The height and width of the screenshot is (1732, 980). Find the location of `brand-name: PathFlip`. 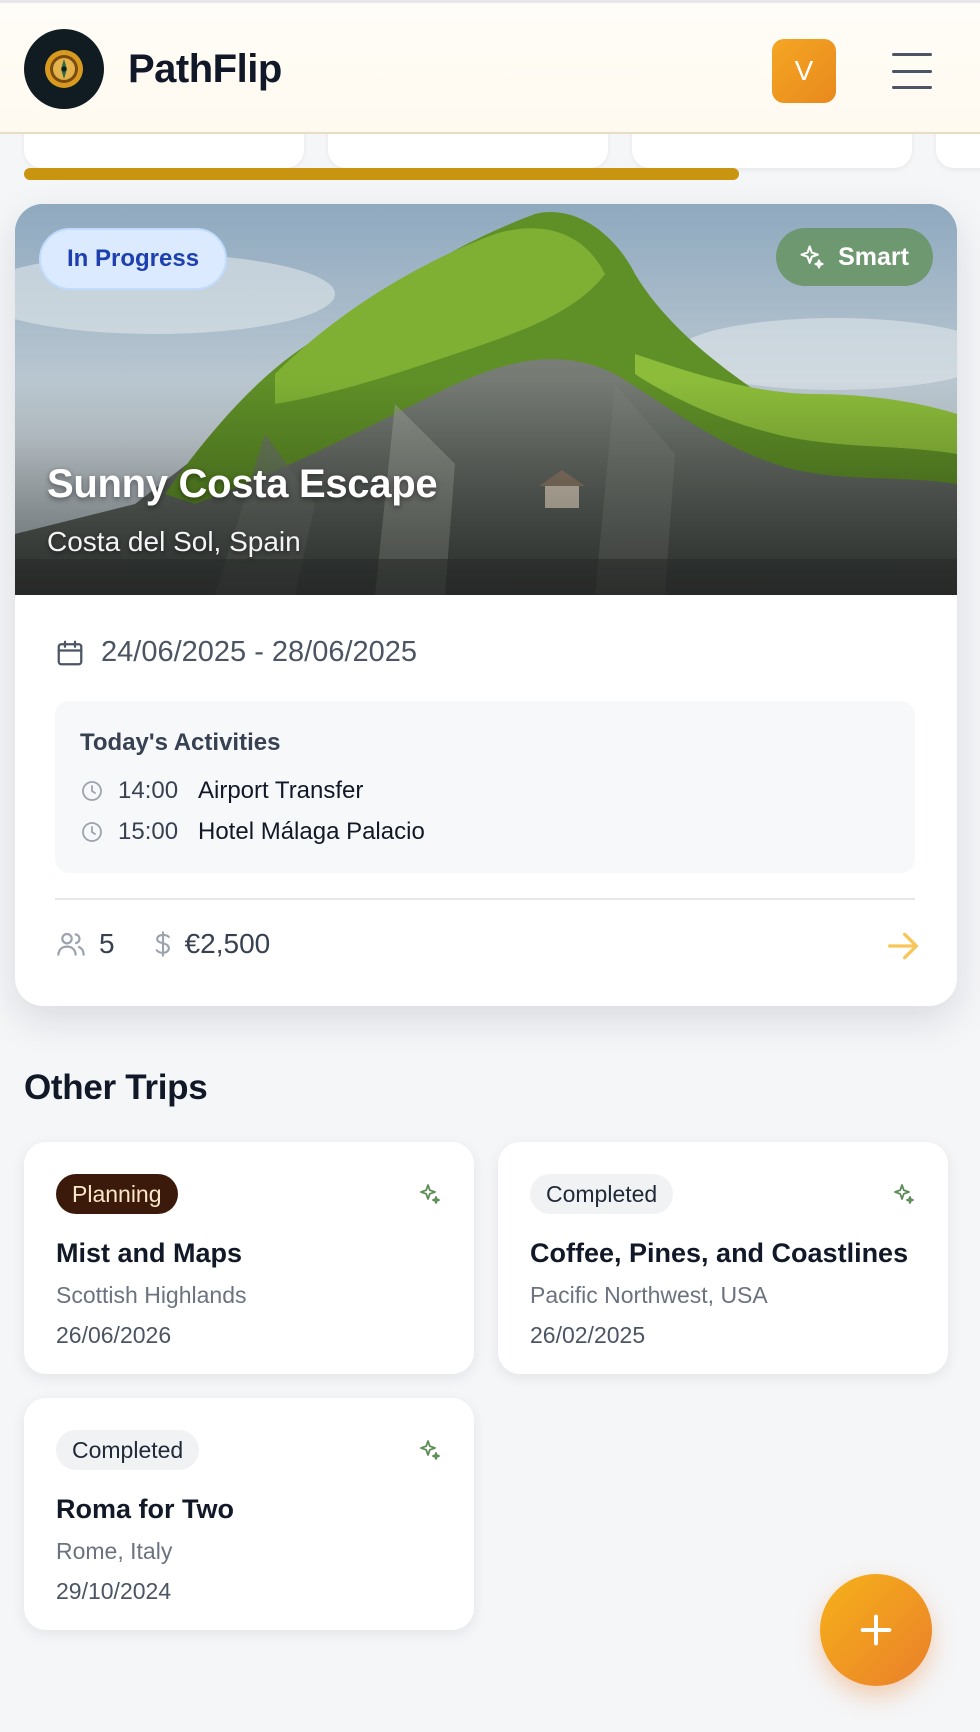

brand-name: PathFlip is located at coordinates (205, 69).